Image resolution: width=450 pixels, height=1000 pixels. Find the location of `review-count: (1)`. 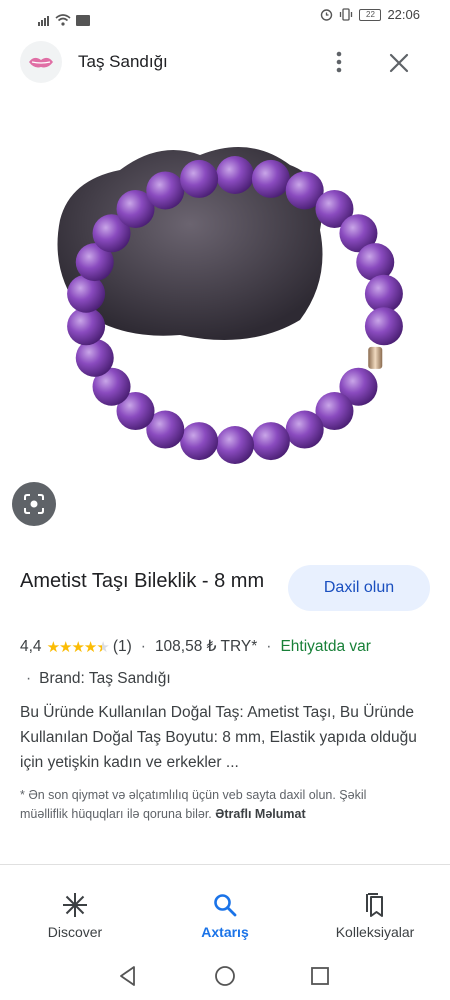

review-count: (1) is located at coordinates (122, 647).